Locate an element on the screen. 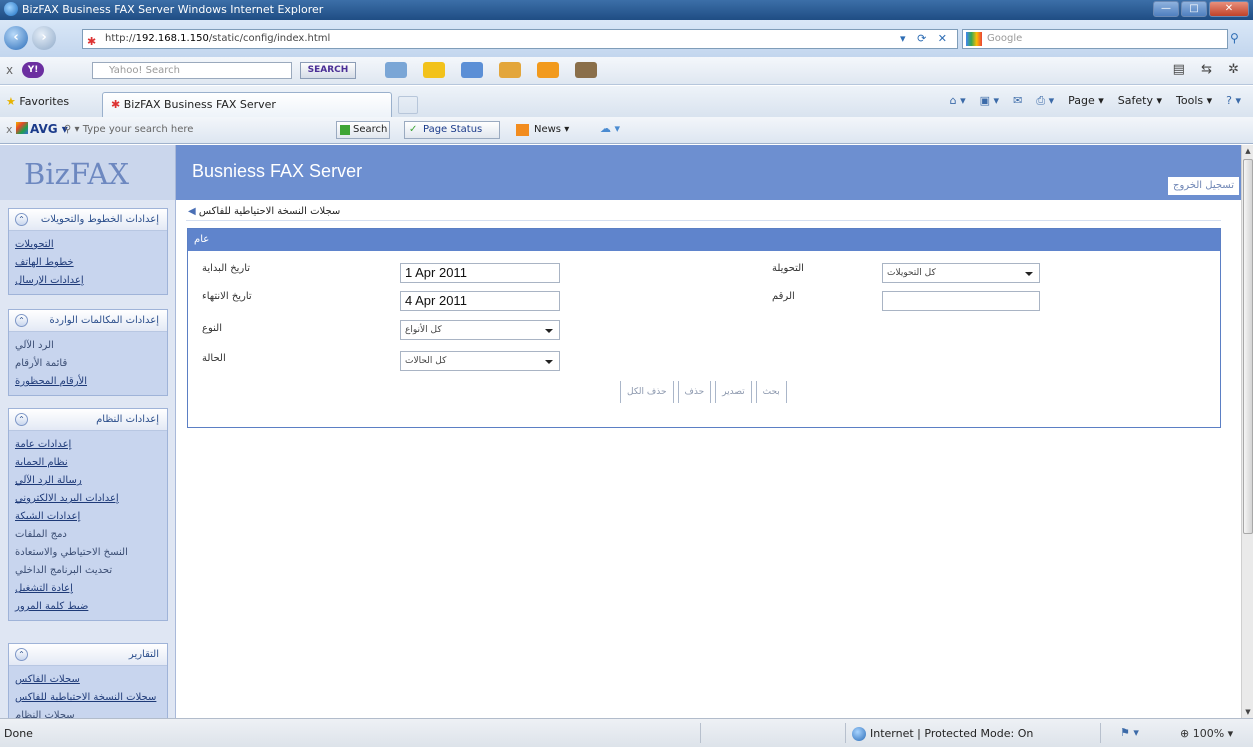 This screenshot has height=747, width=1253. sidebar-item-phone-lines: خطوط الهاتف is located at coordinates (85, 263).